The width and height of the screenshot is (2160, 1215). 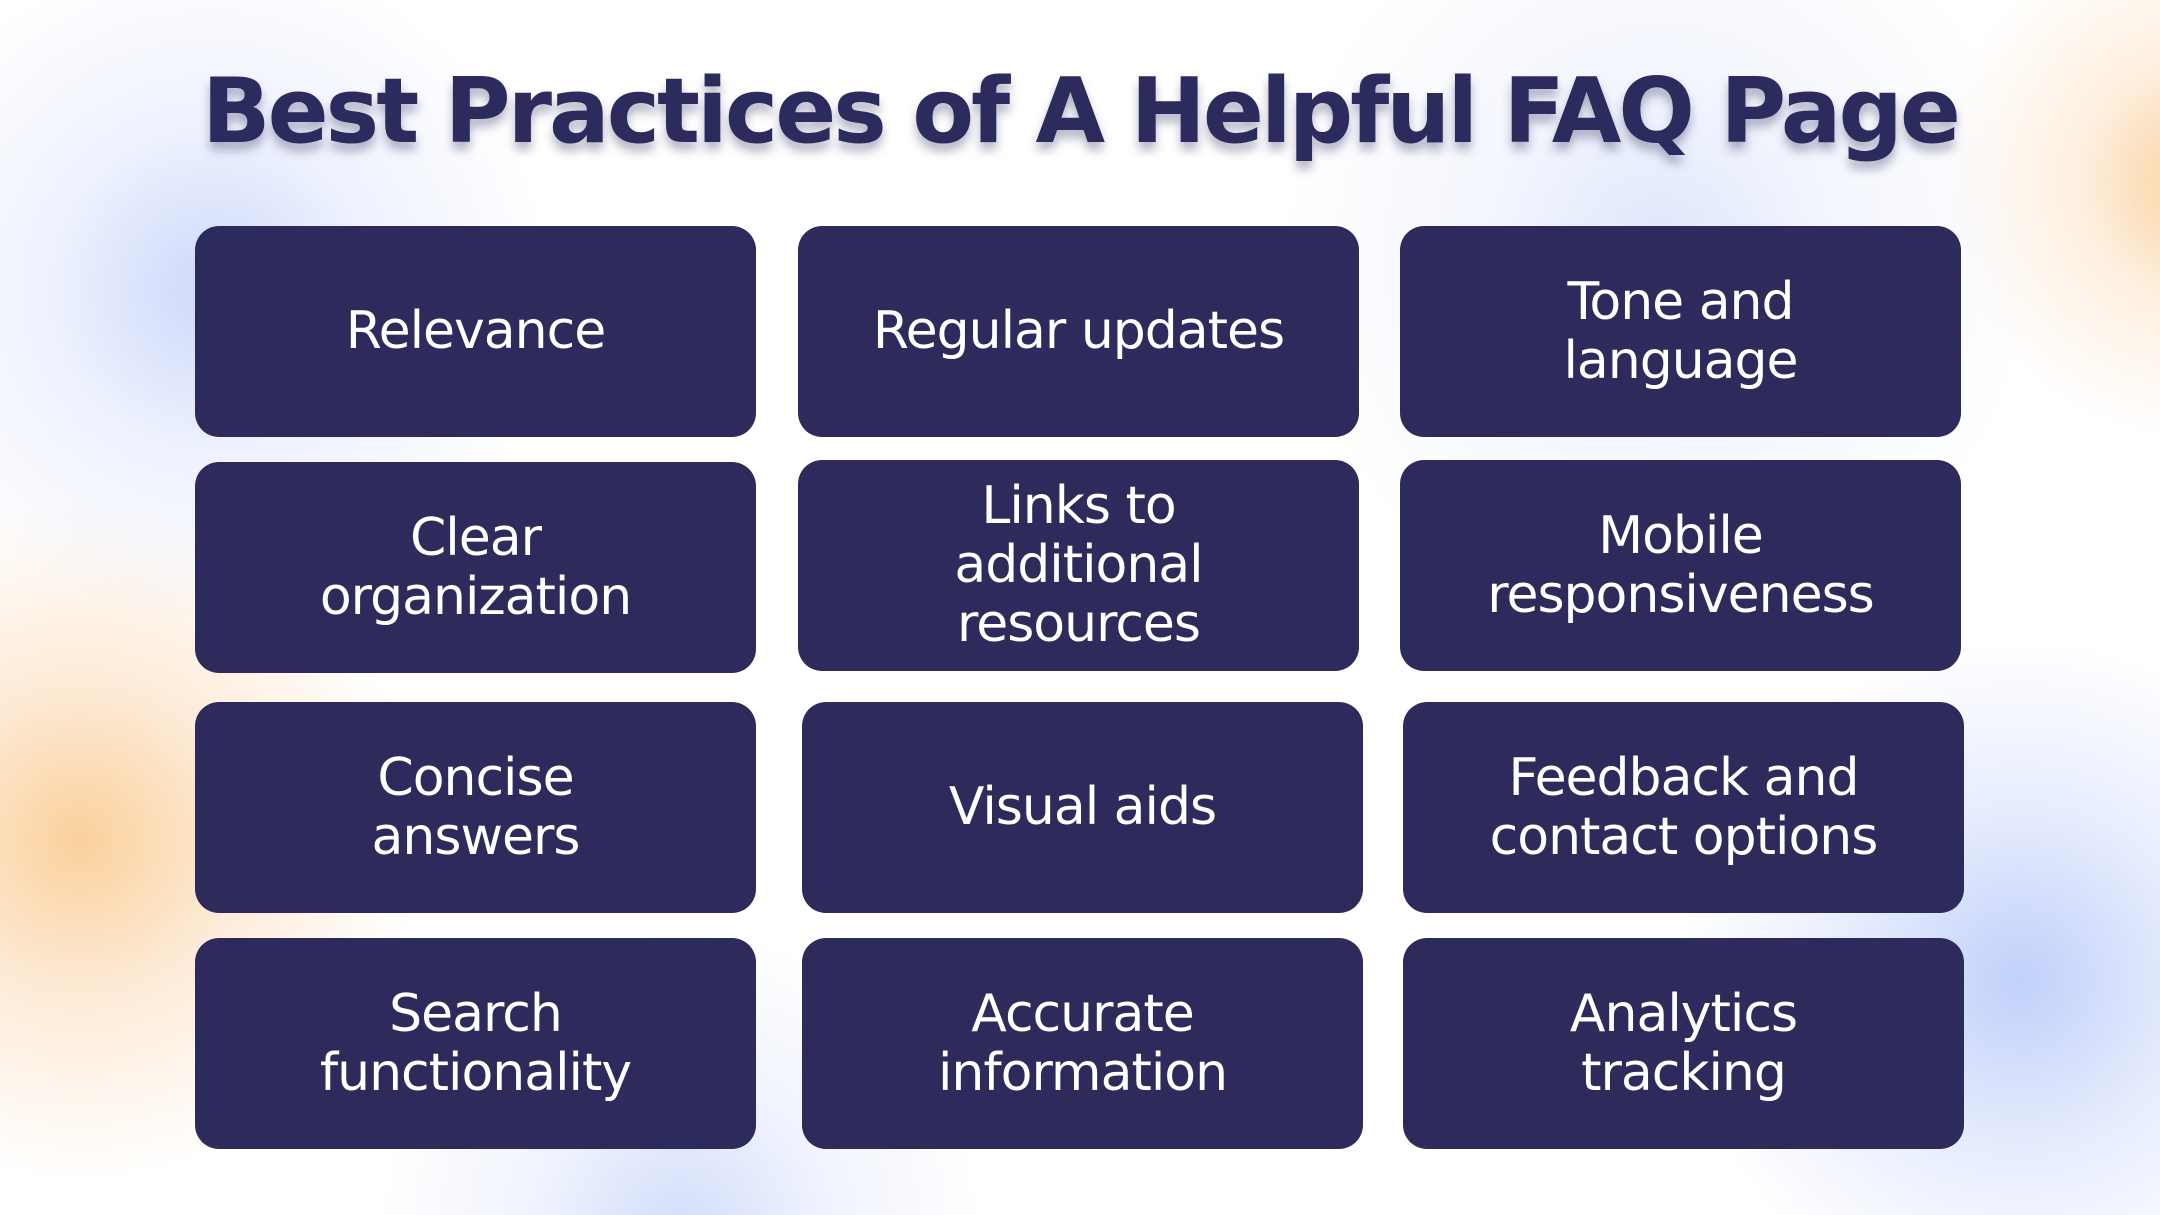 I want to click on practice-label: Visual aids, so click(x=1082, y=807).